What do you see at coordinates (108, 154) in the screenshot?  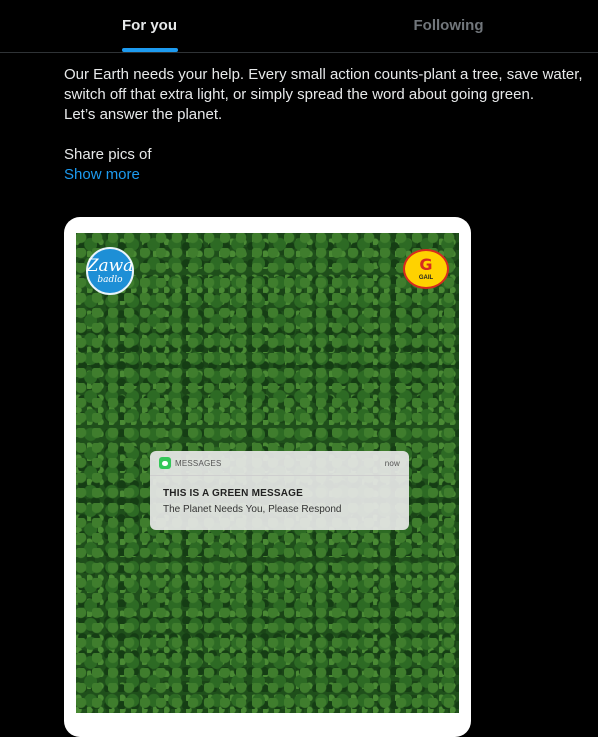 I see `tweet-paragraph-3: Share pics of` at bounding box center [108, 154].